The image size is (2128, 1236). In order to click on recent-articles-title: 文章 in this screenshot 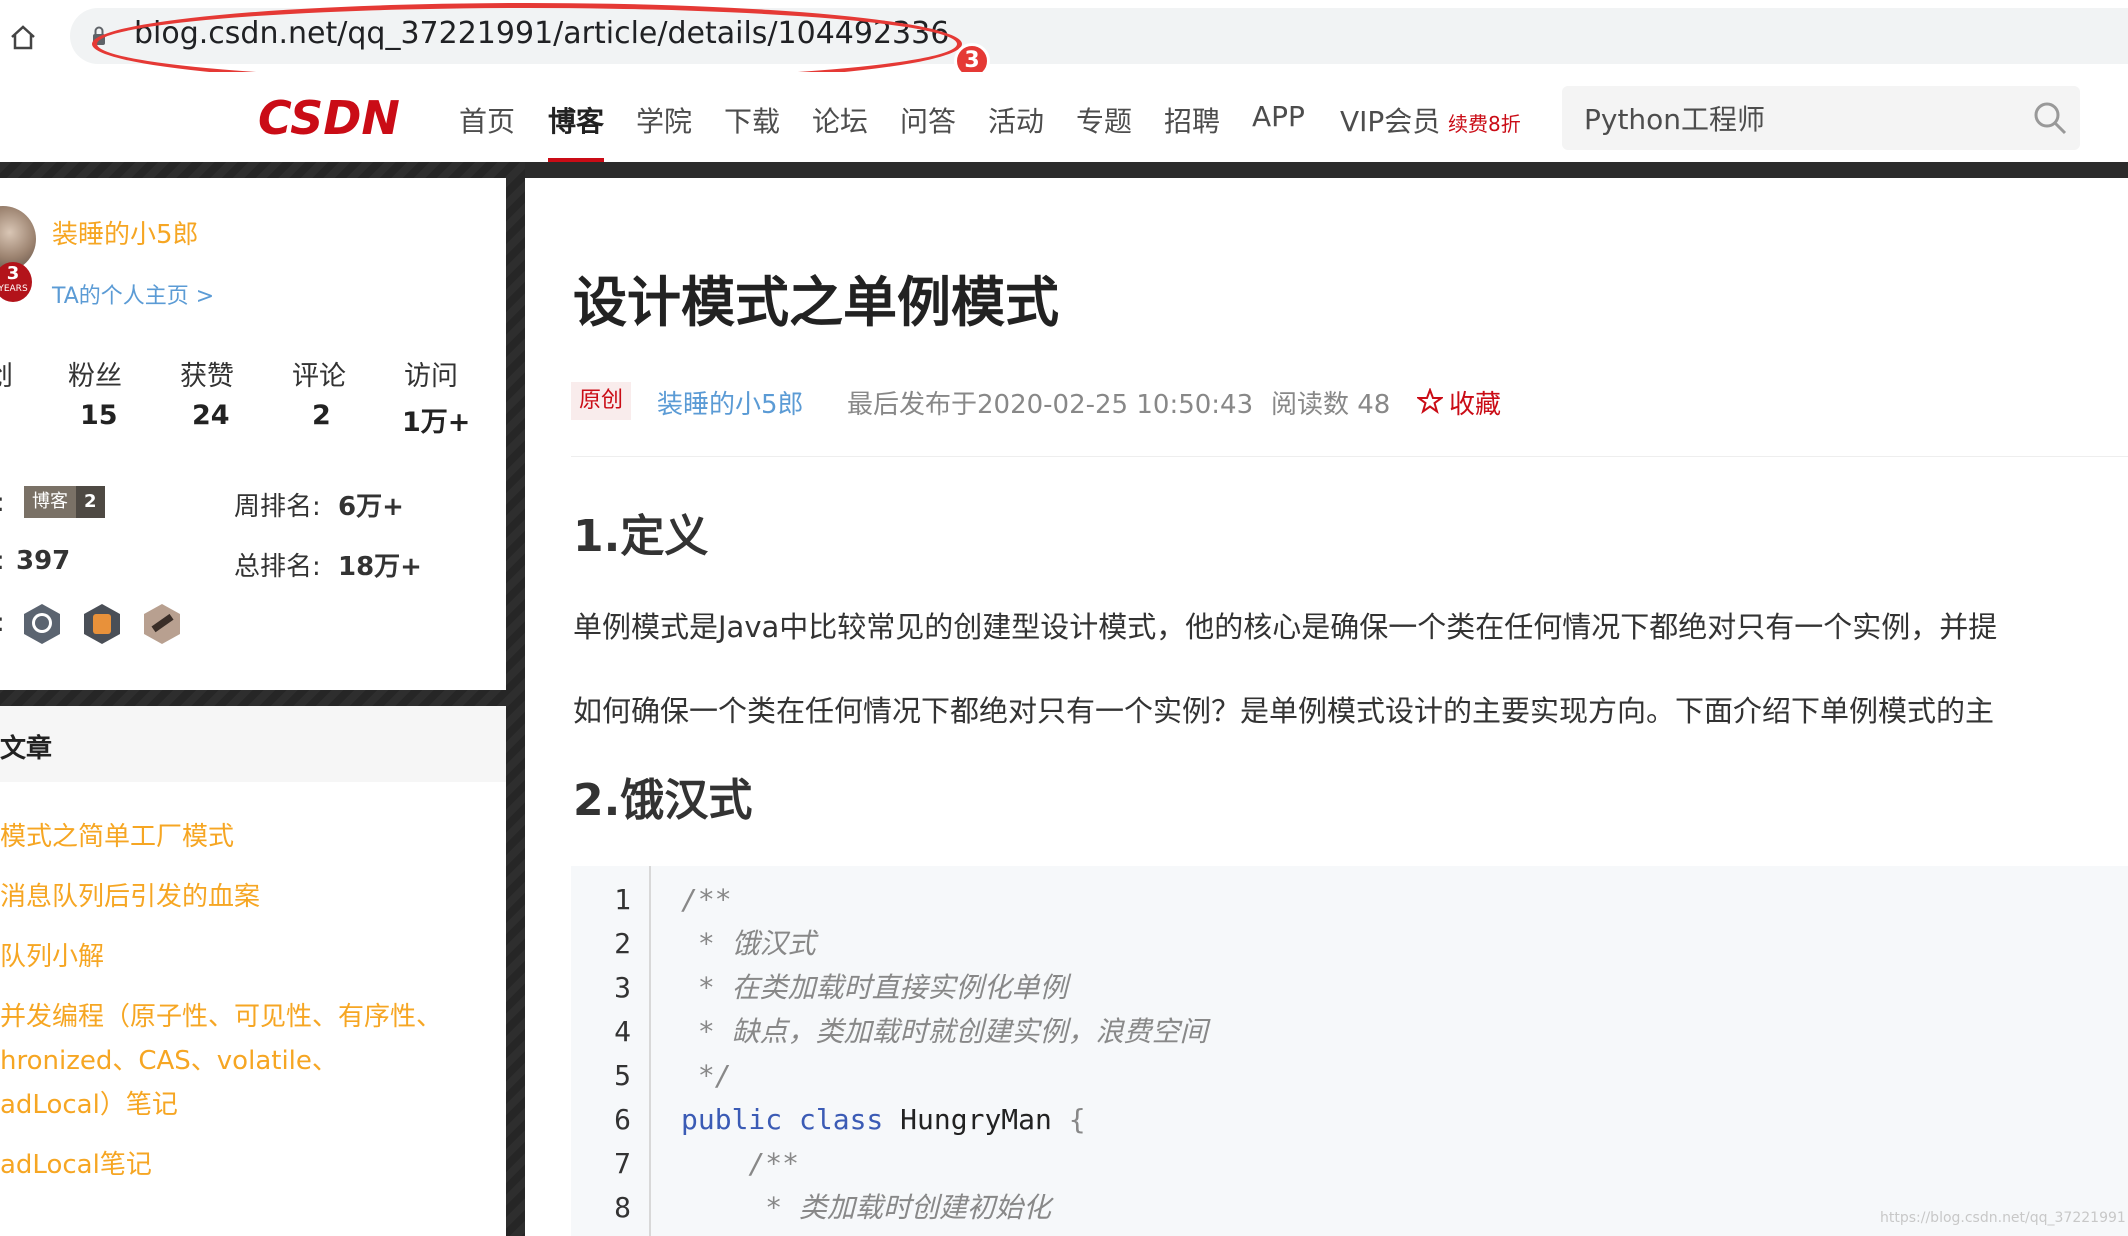, I will do `click(26, 749)`.